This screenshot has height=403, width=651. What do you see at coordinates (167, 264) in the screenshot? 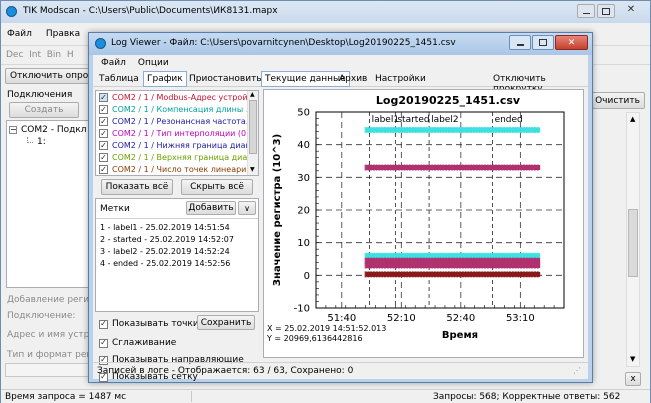
I see `mark-item: 4 - ended - 25.02.2019 14:52:56` at bounding box center [167, 264].